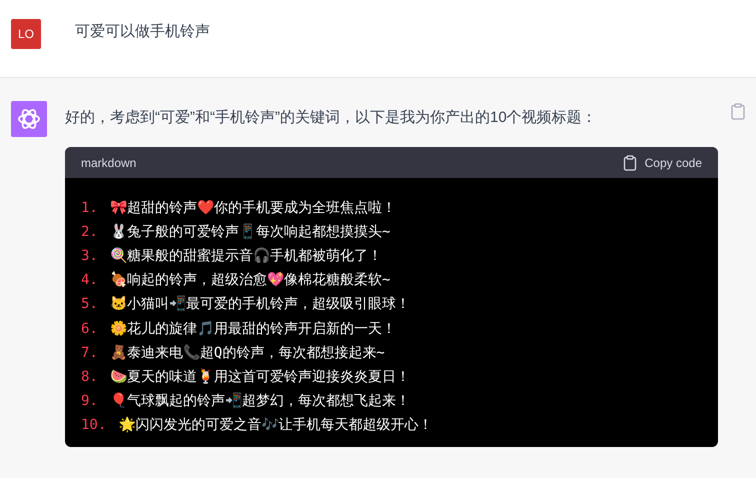  What do you see at coordinates (89, 400) in the screenshot?
I see `list-number: 9.` at bounding box center [89, 400].